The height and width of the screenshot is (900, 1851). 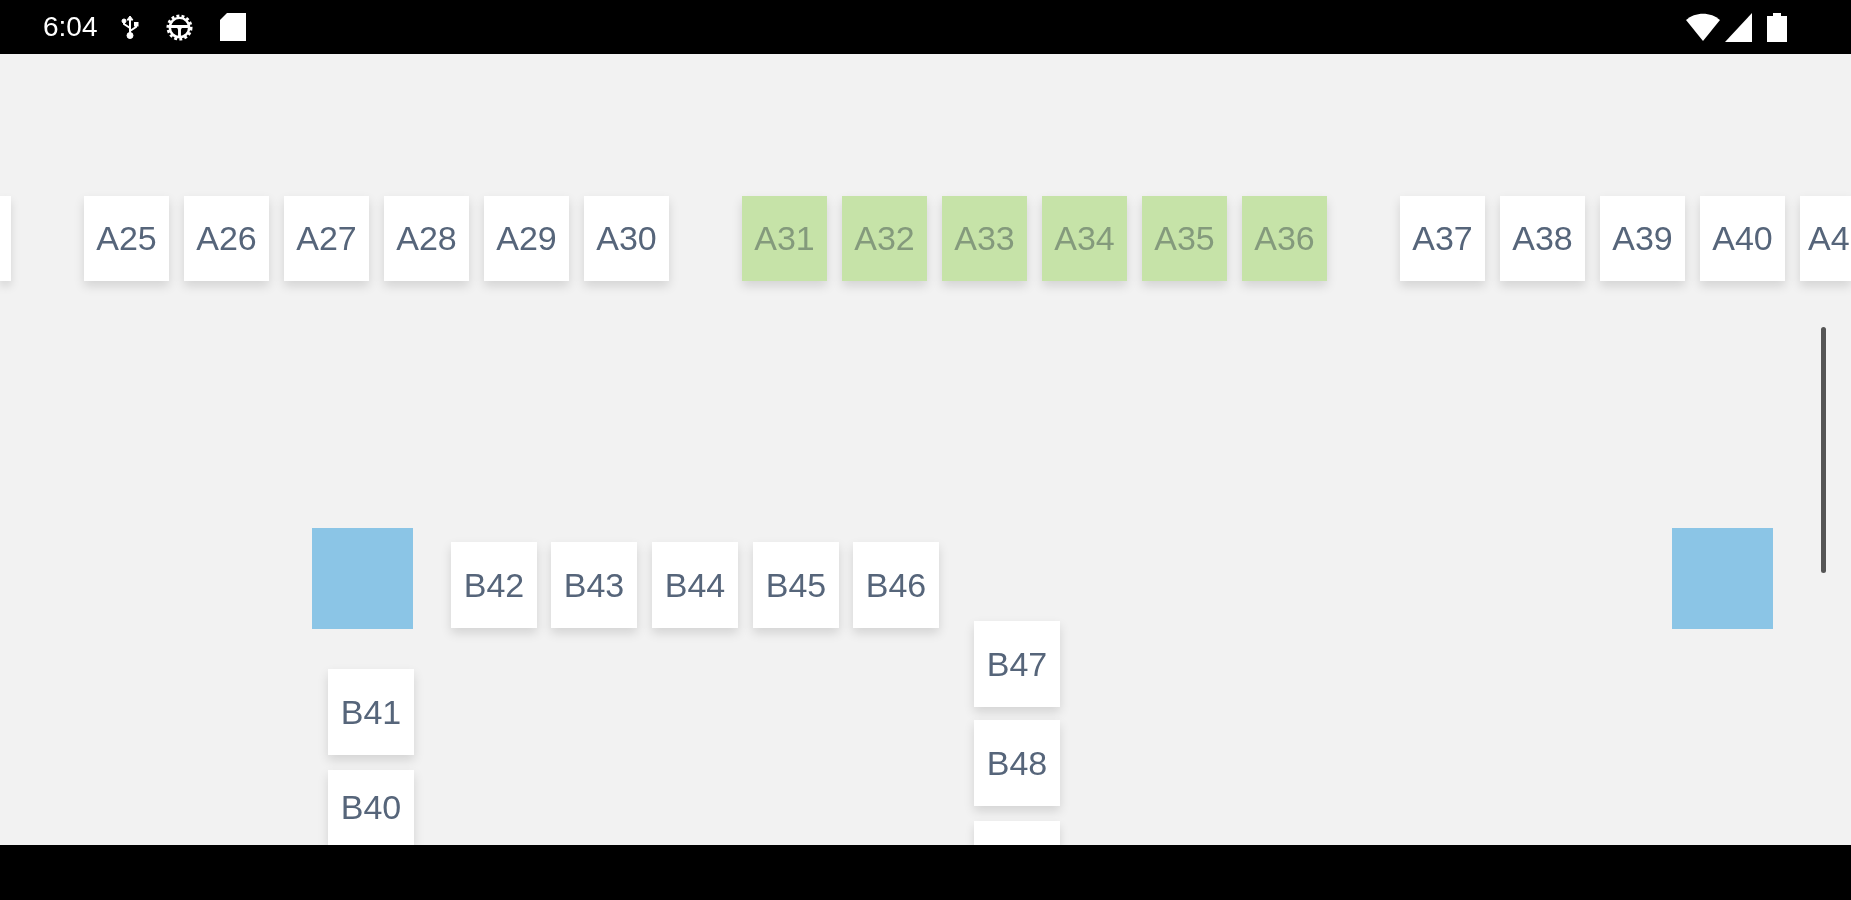 I want to click on seat-tile: B46, so click(x=896, y=585).